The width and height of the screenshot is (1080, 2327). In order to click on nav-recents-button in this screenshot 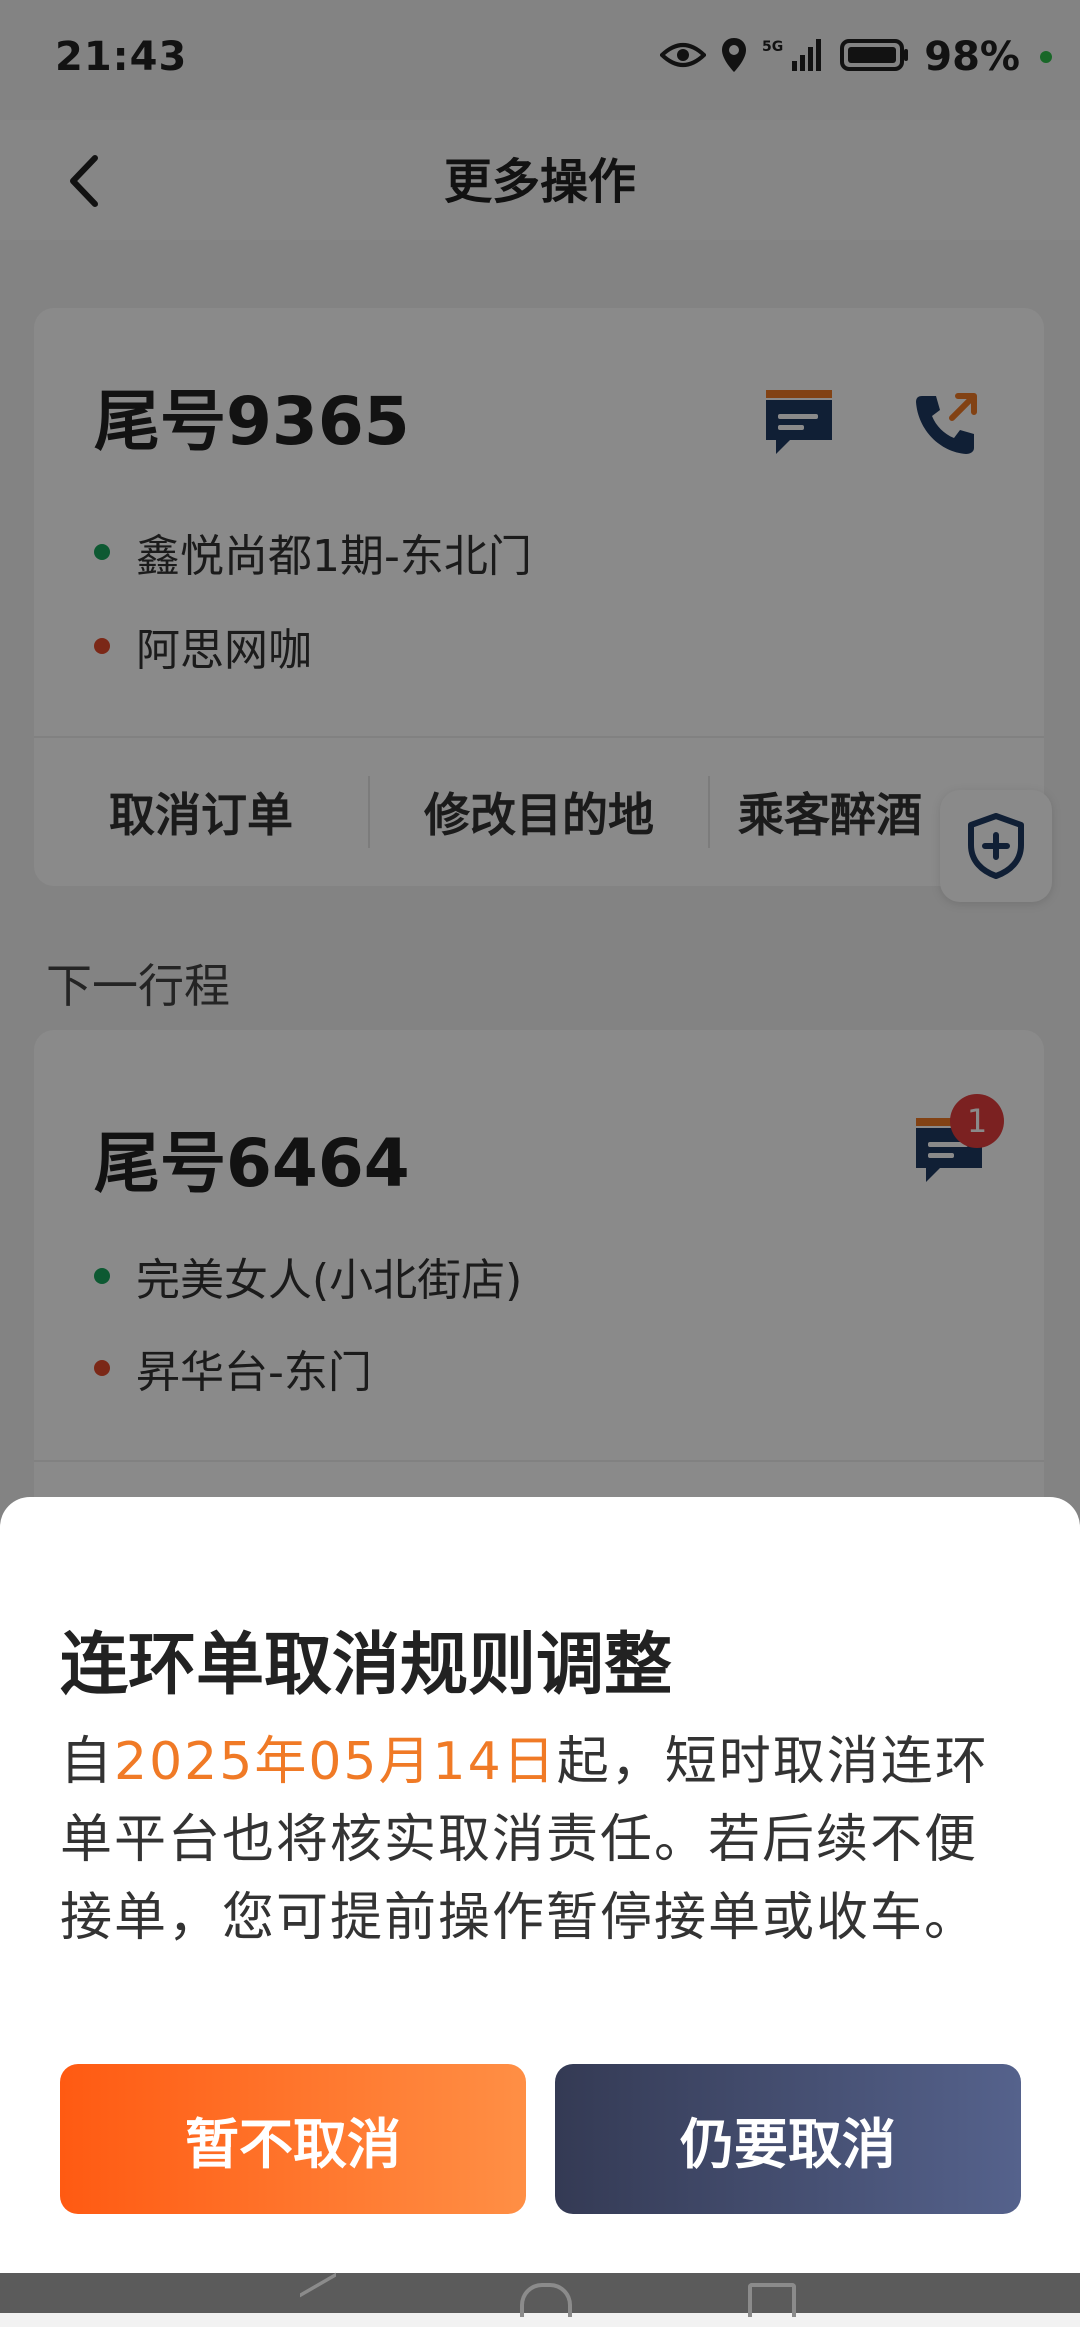, I will do `click(772, 2300)`.